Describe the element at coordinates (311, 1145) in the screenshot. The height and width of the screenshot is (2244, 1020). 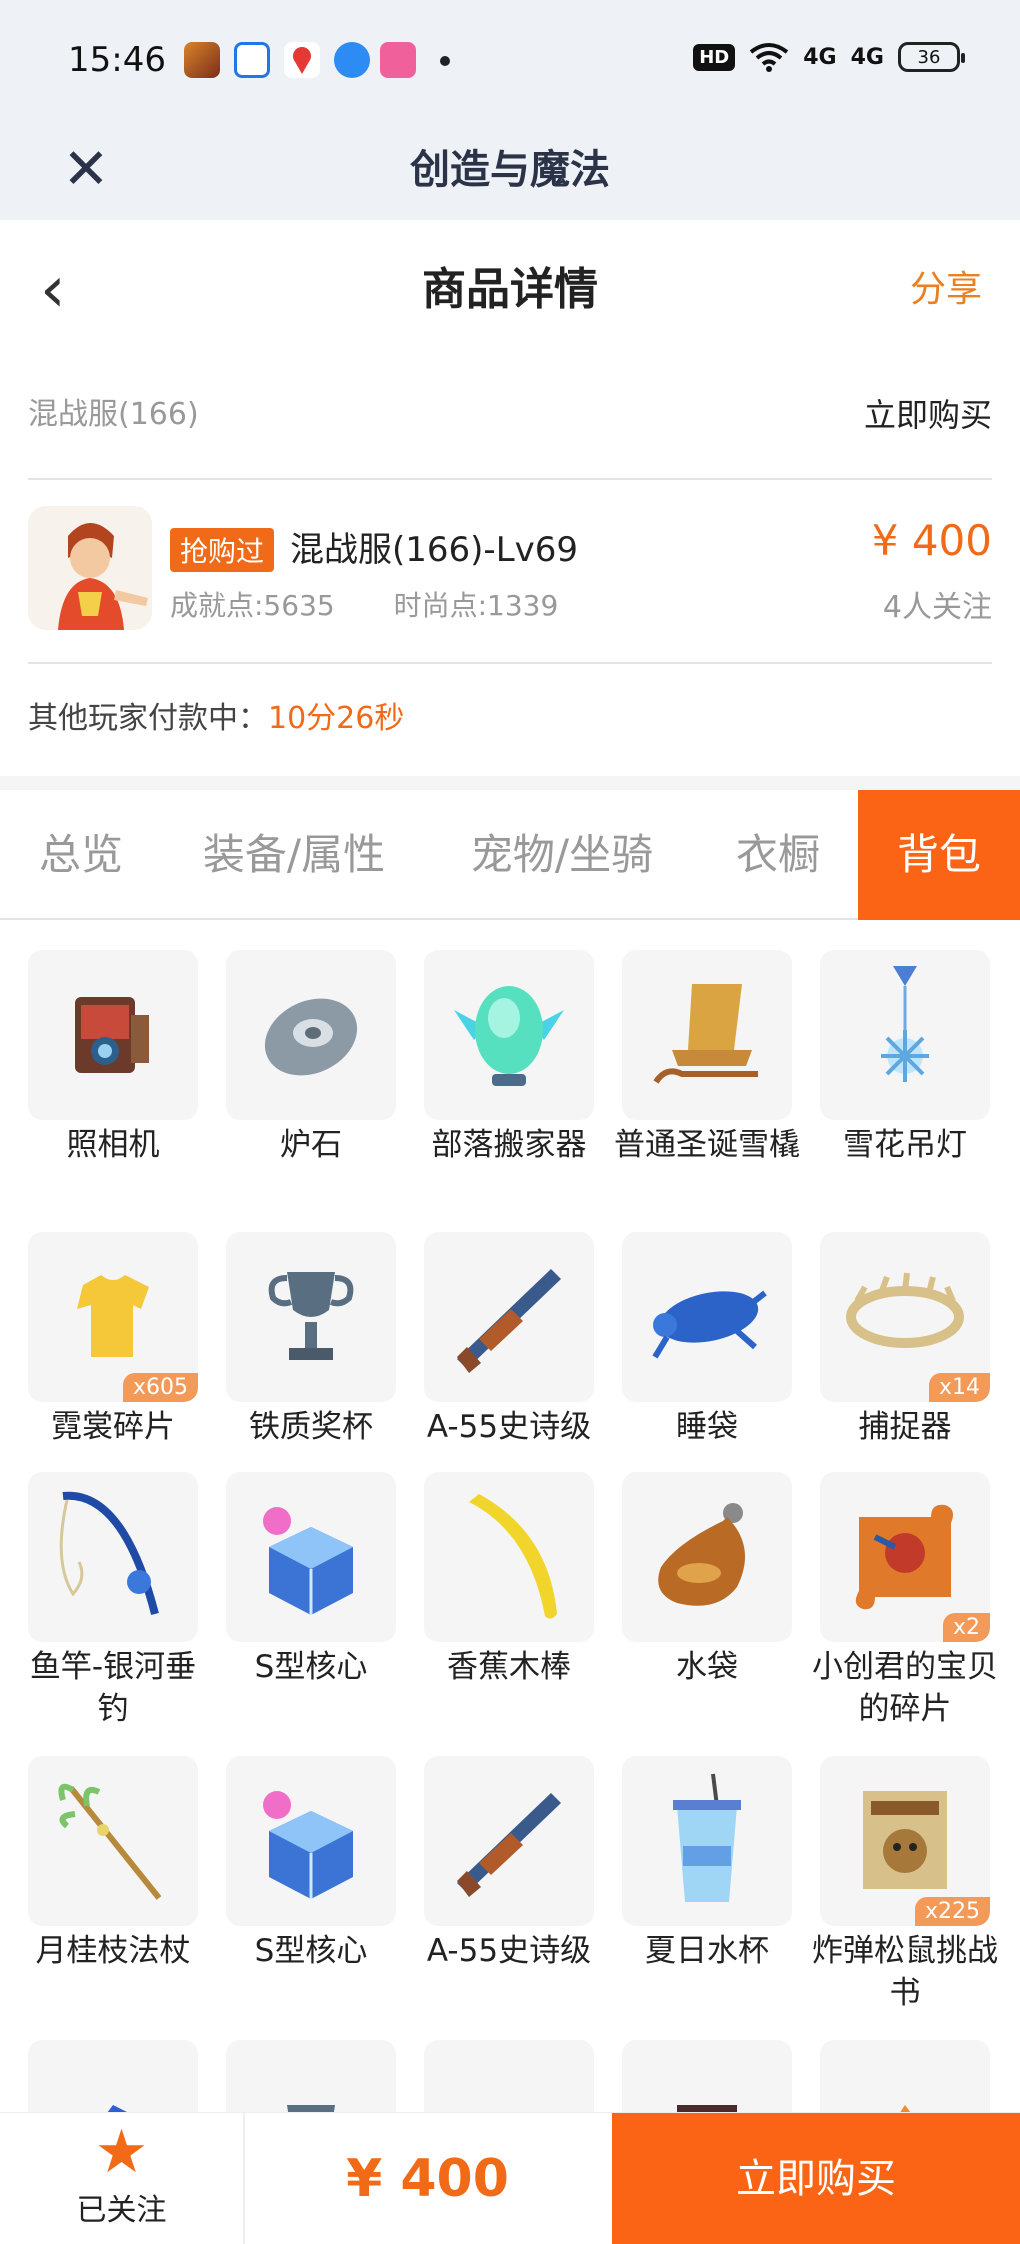
I see `item-label: 炉石` at that location.